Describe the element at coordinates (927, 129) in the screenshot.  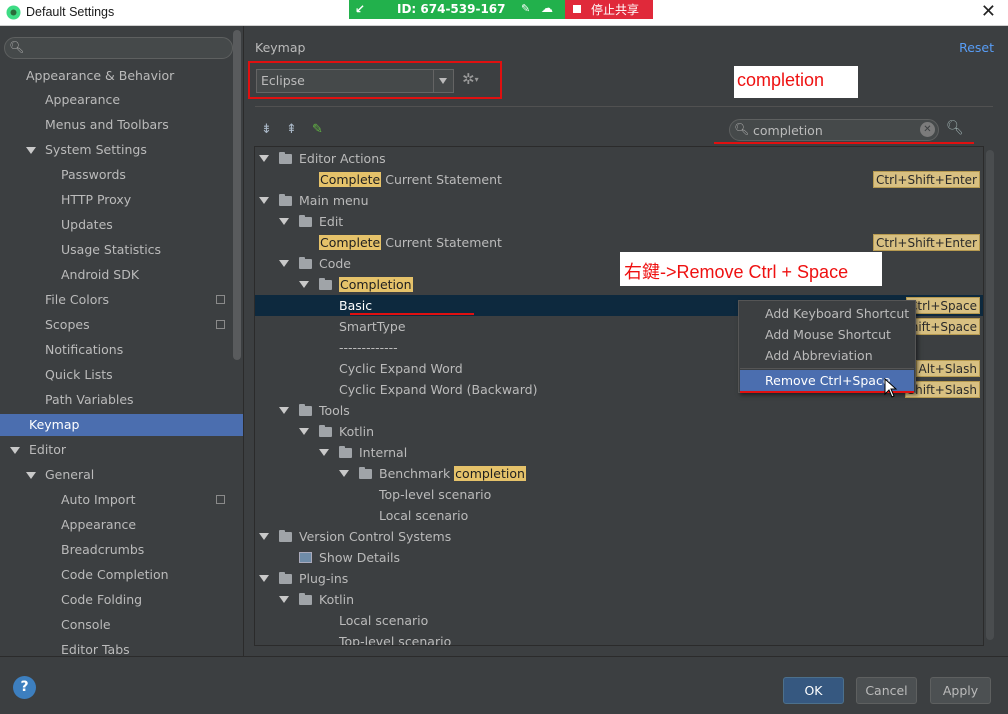
I see `clear-icon: ✕` at that location.